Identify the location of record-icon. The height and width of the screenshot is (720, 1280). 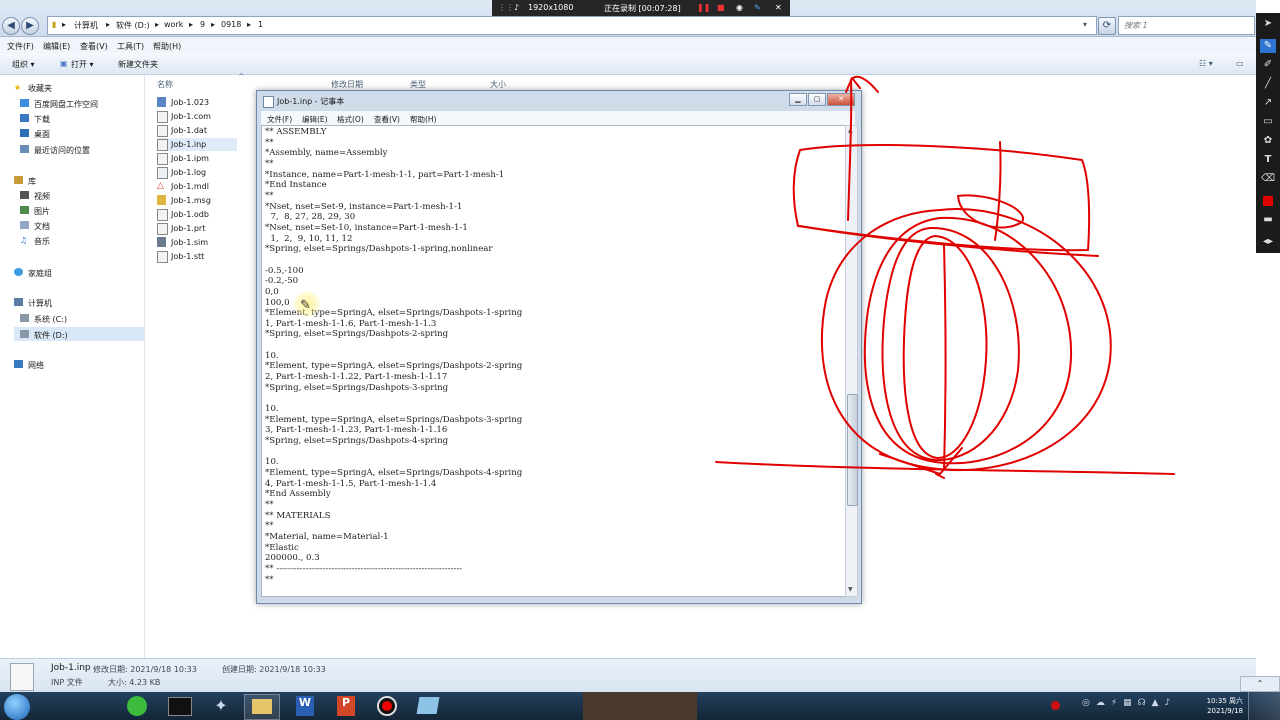
(1055, 705).